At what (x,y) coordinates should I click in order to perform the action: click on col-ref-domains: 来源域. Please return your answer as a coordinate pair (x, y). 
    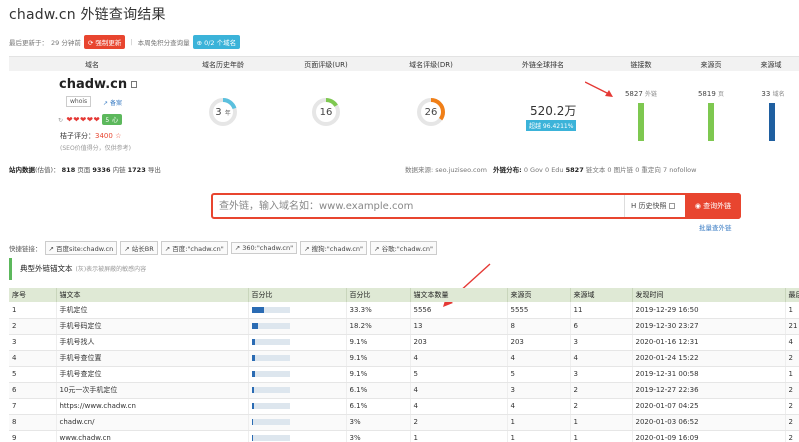
    Looking at the image, I should click on (601, 295).